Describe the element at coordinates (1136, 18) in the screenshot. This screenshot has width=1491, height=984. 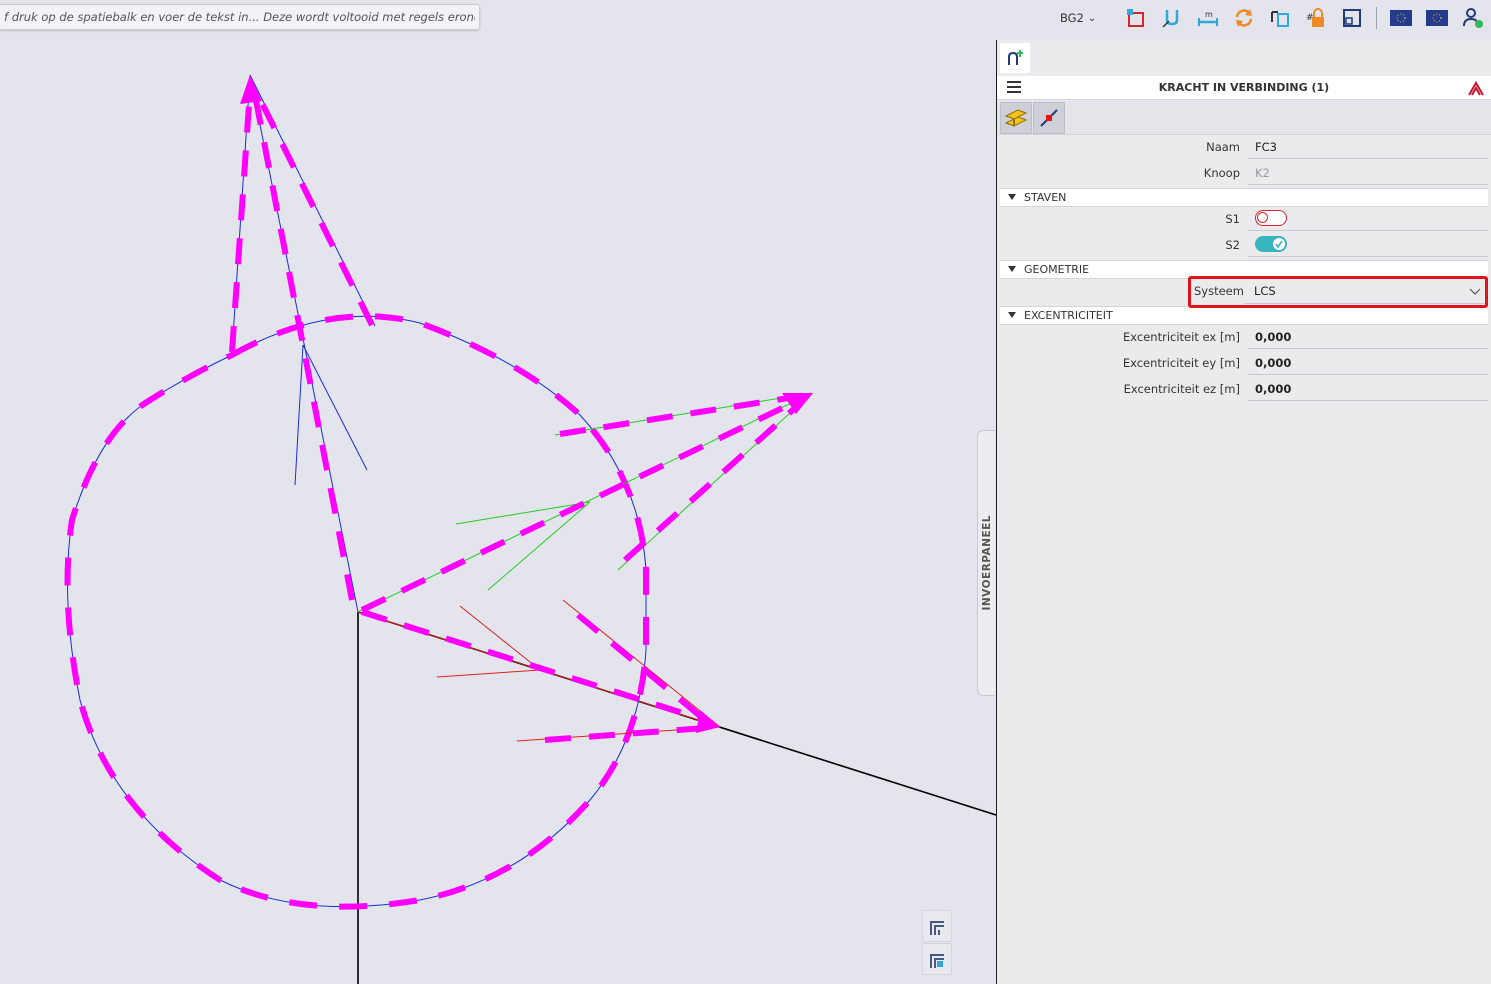
I see `structure-icon` at that location.